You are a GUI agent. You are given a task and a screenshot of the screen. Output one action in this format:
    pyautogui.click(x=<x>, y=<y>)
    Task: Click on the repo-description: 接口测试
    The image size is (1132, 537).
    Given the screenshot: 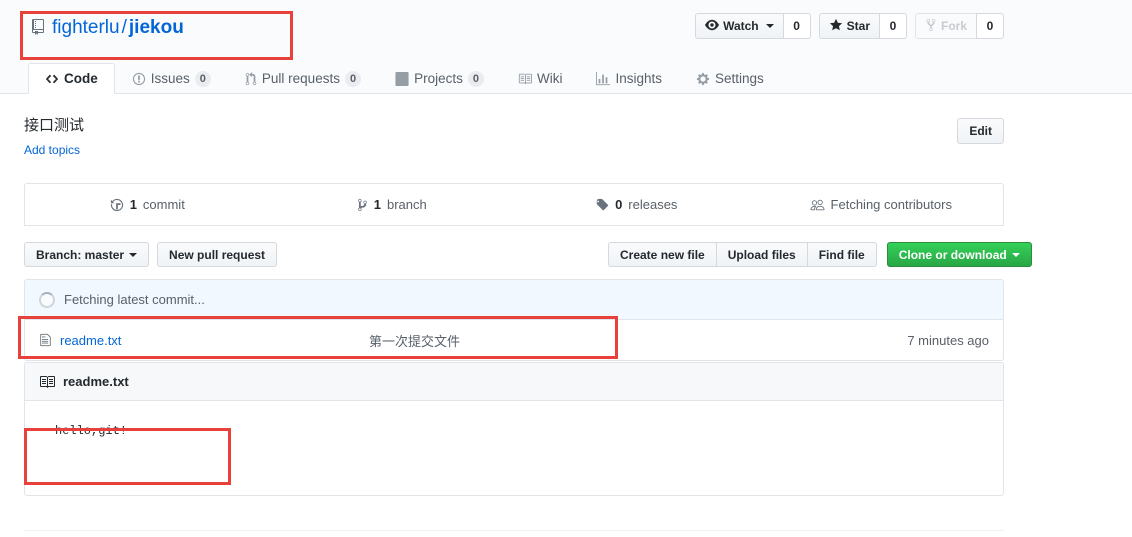 What is the action you would take?
    pyautogui.click(x=54, y=125)
    